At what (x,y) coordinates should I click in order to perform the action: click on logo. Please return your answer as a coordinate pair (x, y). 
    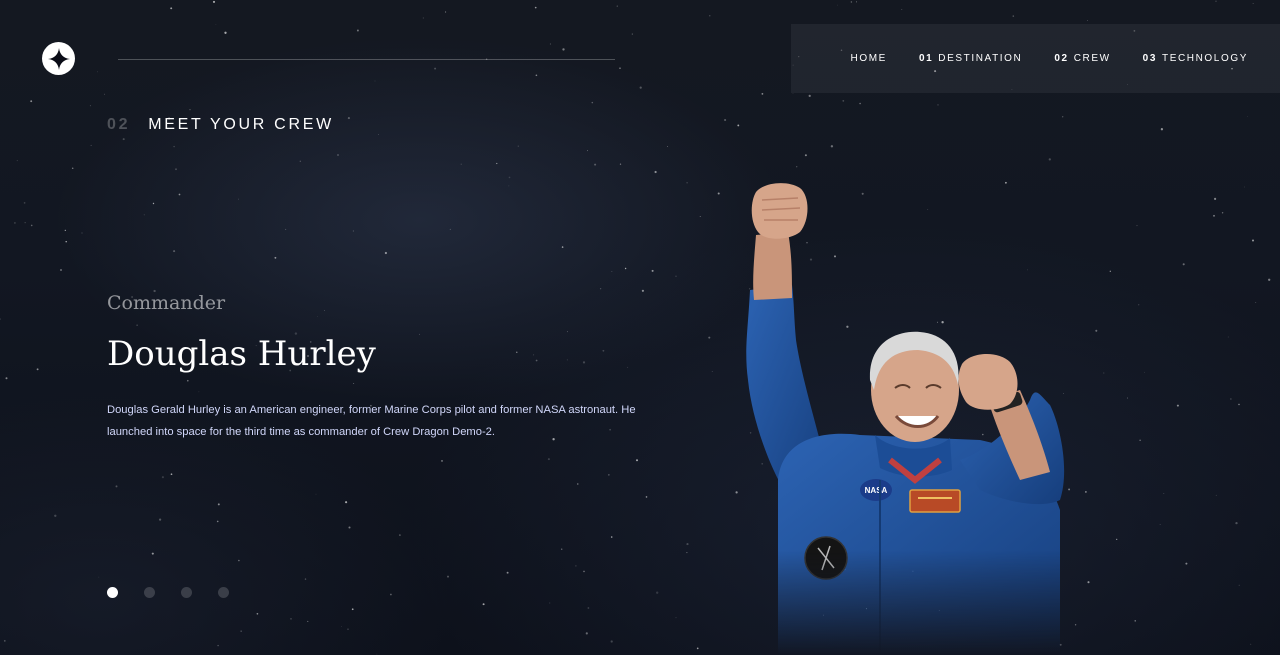
    Looking at the image, I should click on (58, 58).